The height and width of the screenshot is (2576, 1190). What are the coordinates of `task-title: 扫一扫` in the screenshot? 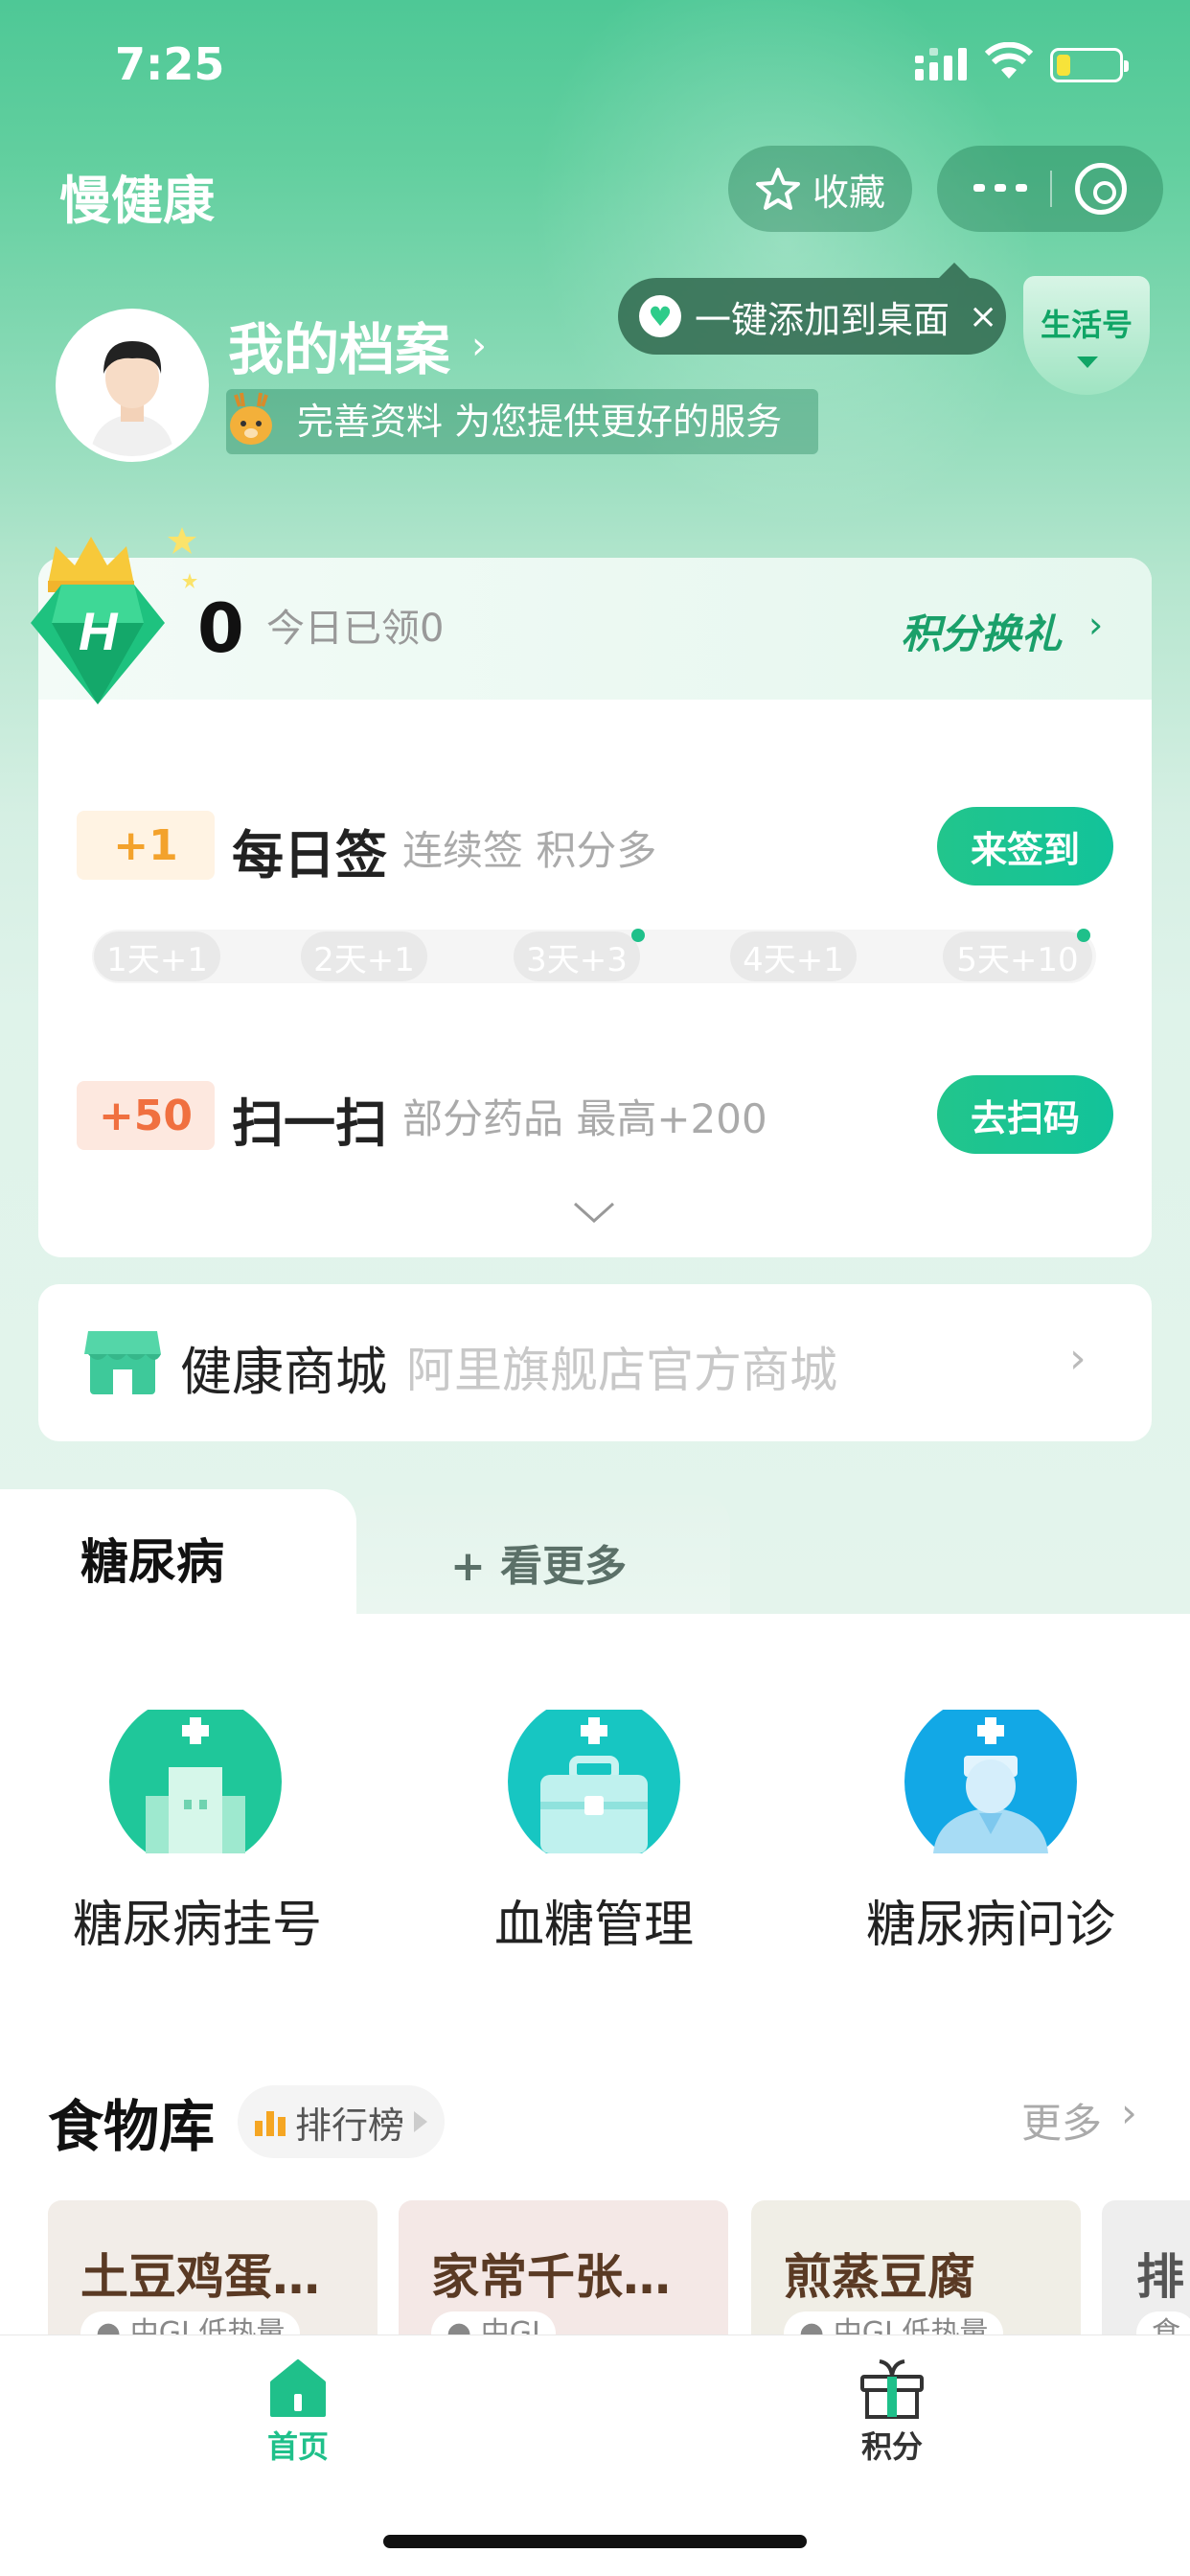 It's located at (310, 1123).